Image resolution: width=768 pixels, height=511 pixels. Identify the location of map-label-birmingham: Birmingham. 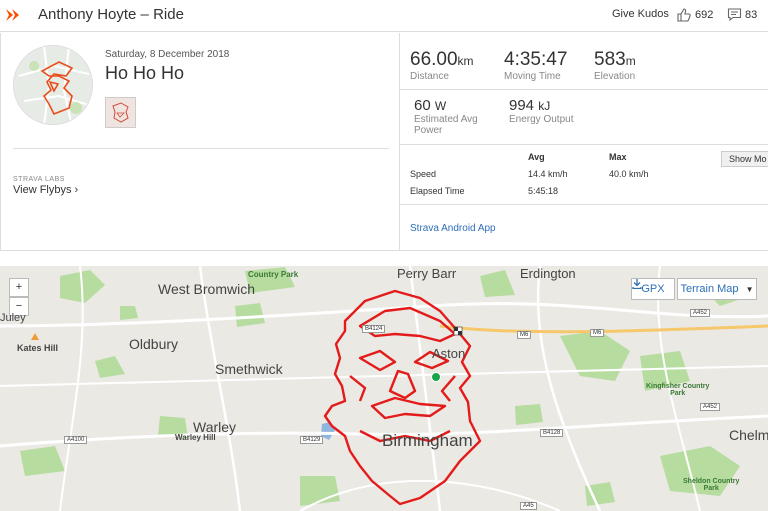
(427, 440).